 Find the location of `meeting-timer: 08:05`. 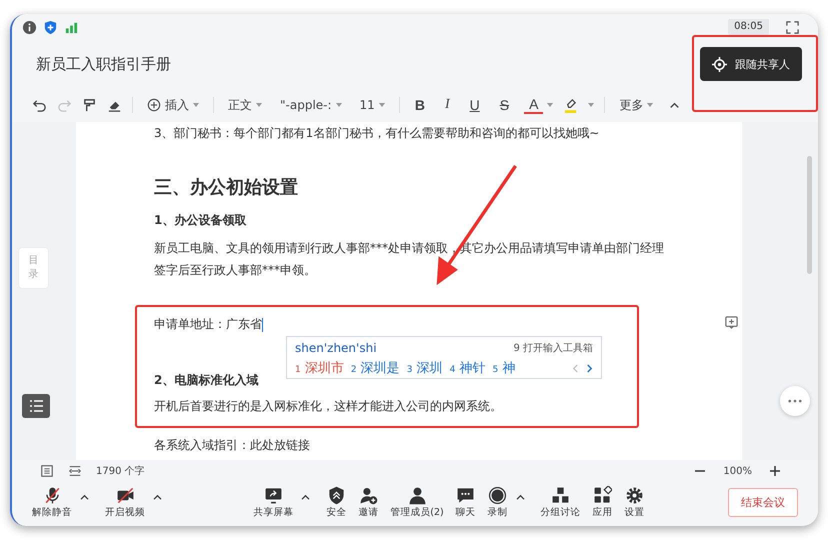

meeting-timer: 08:05 is located at coordinates (748, 27).